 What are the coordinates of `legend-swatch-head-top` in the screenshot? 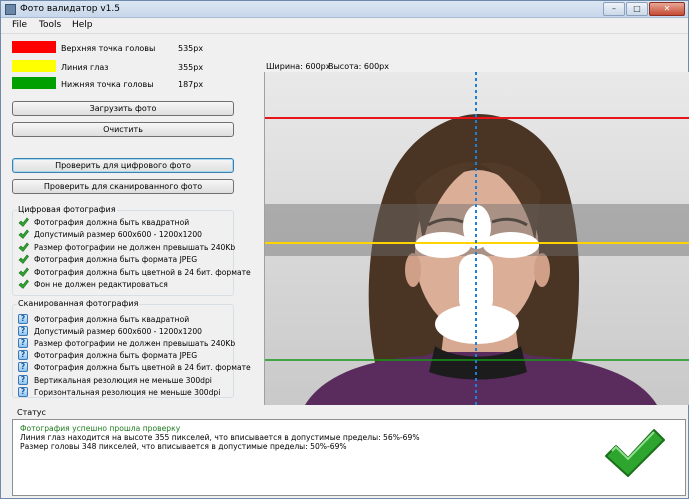 It's located at (34, 47).